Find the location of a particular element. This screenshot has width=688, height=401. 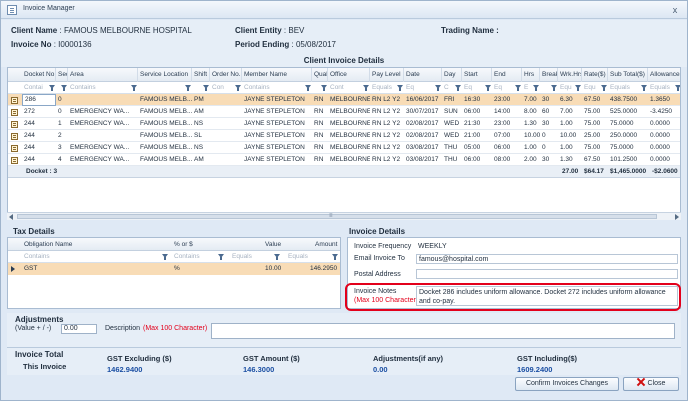

column-header-allowances: Allowances ($ is located at coordinates (664, 75).